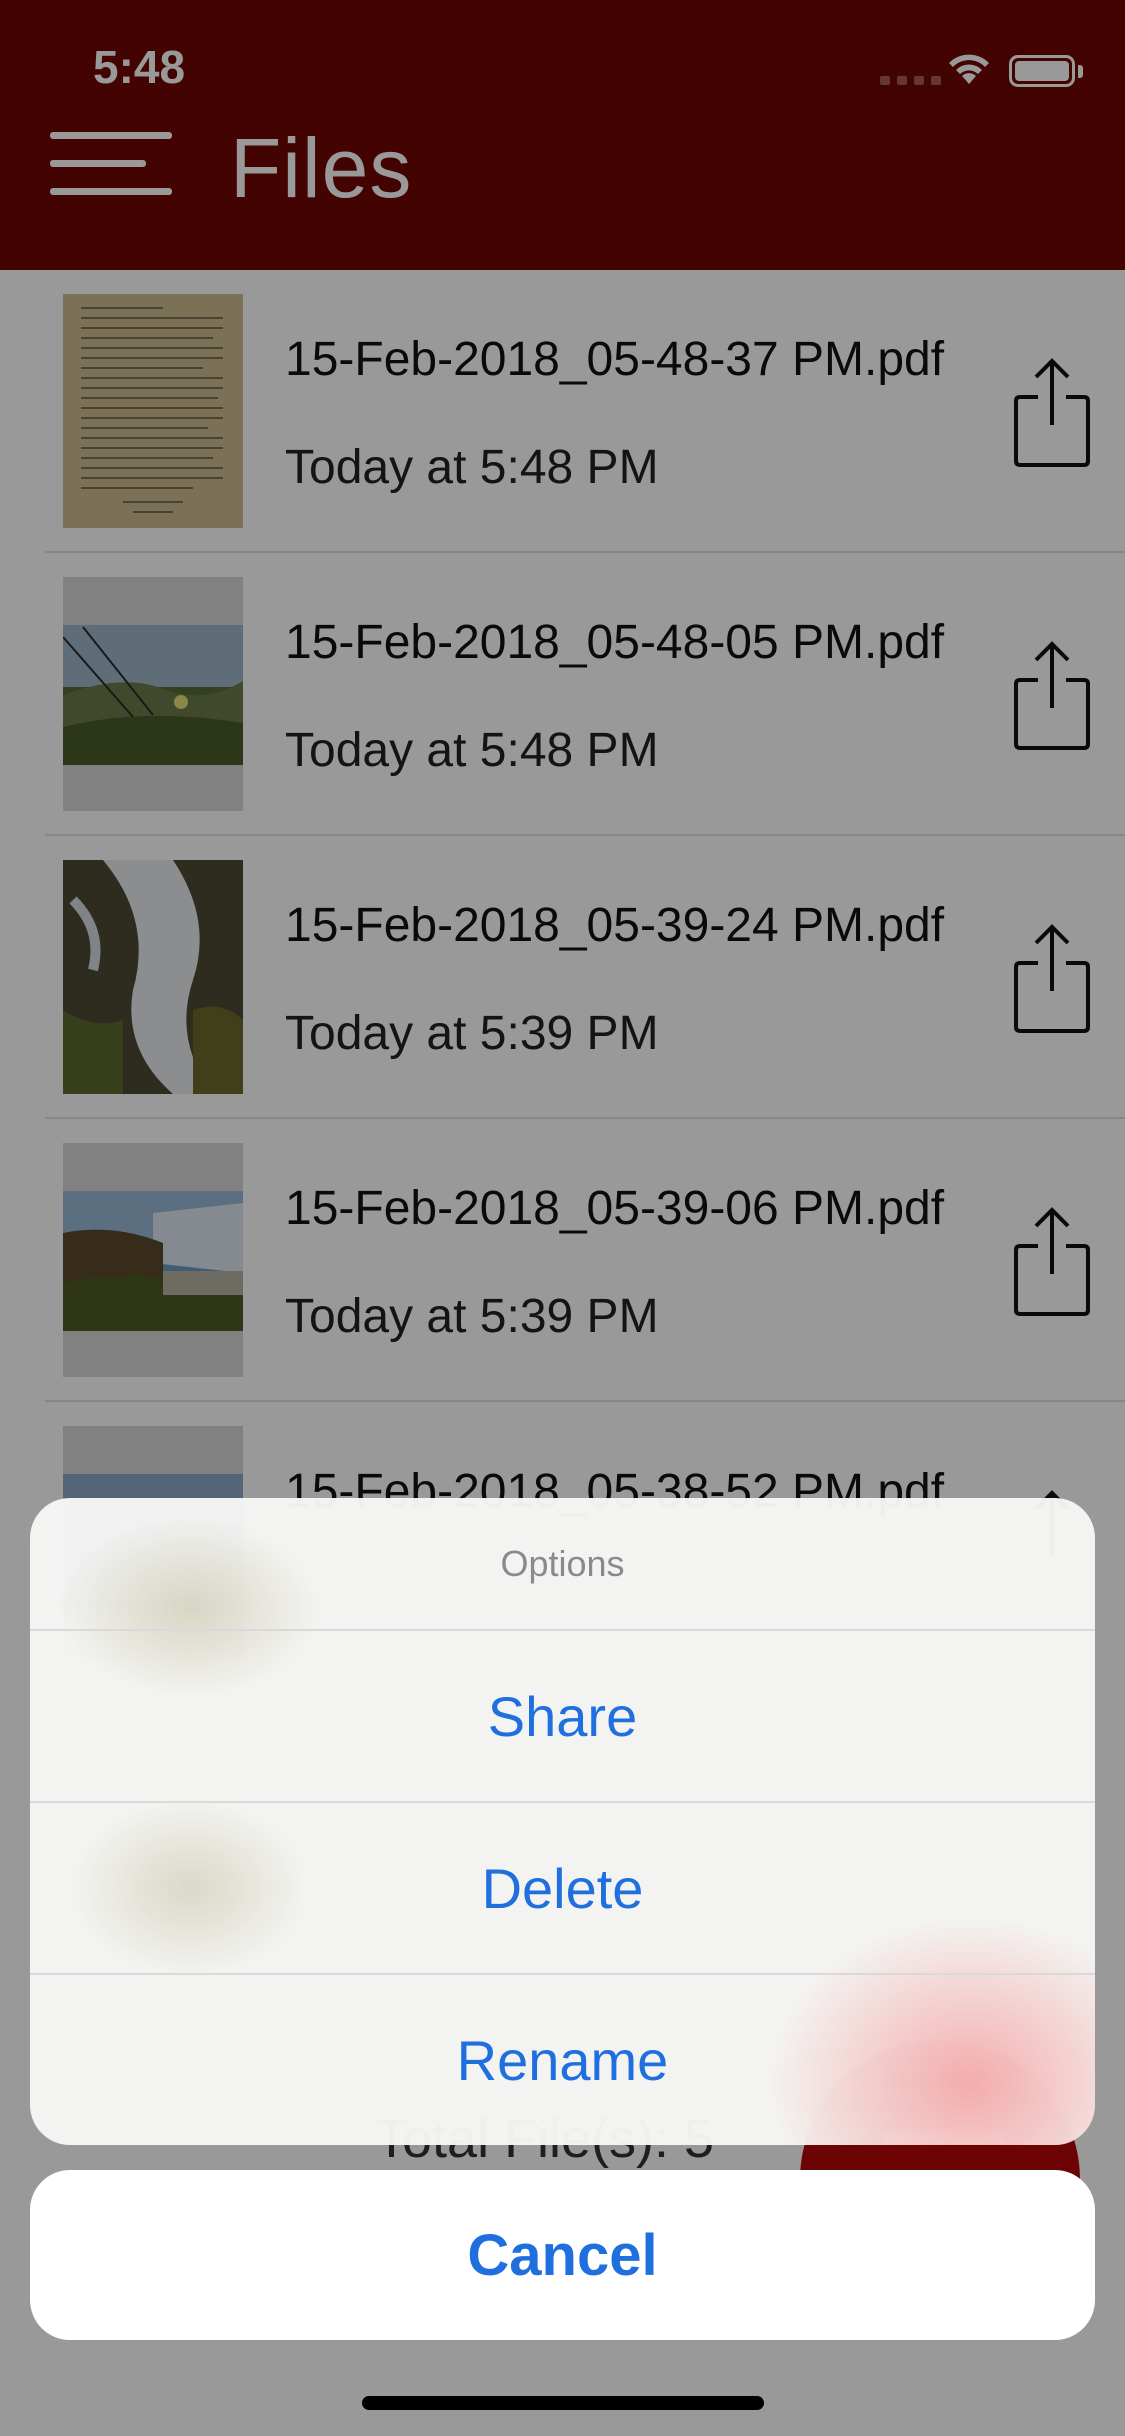 Image resolution: width=1125 pixels, height=2436 pixels. What do you see at coordinates (562, 2255) in the screenshot?
I see `cancel-button: Cancel` at bounding box center [562, 2255].